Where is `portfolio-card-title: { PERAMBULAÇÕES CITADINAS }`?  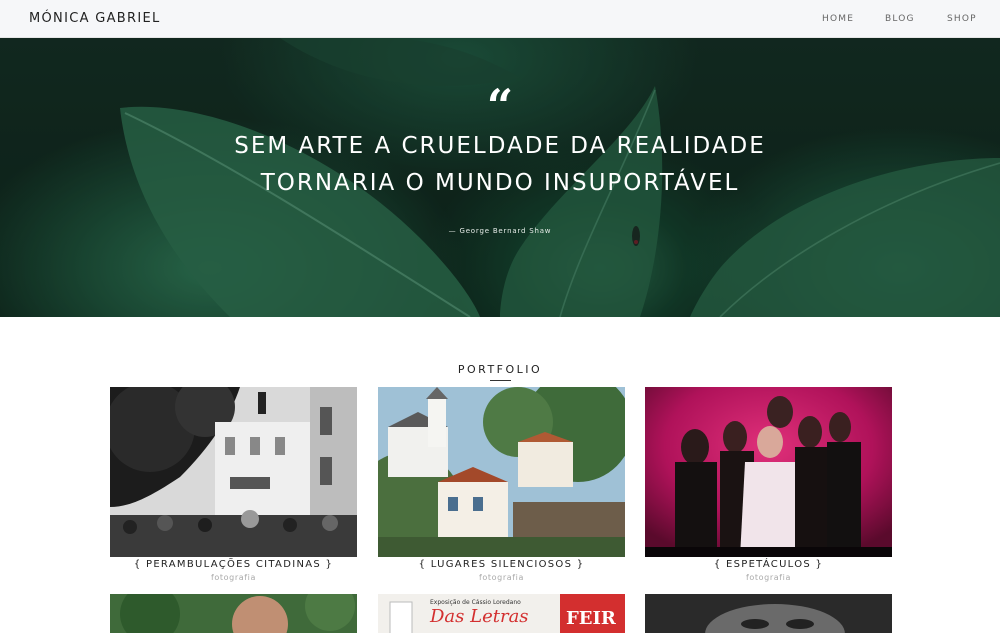
portfolio-card-title: { PERAMBULAÇÕES CITADINAS } is located at coordinates (233, 564).